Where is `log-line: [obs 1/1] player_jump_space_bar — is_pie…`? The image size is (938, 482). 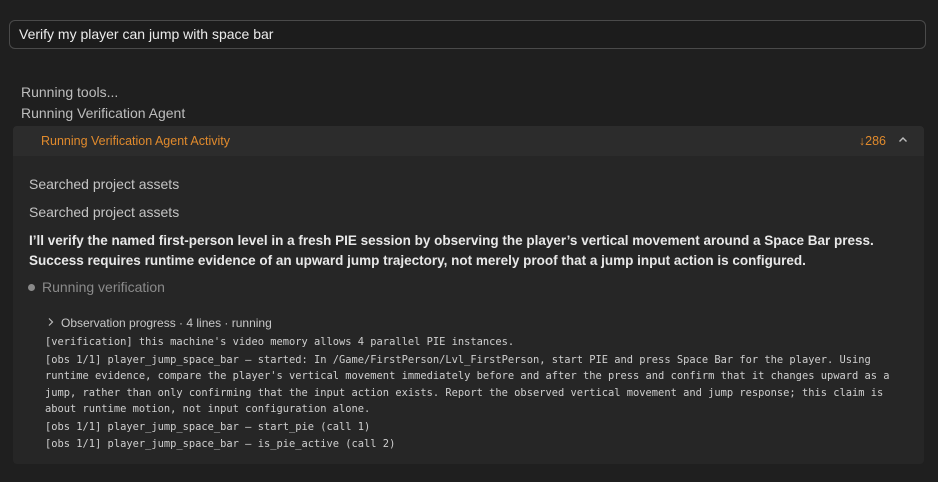
log-line: [obs 1/1] player_jump_space_bar — is_pie… is located at coordinates (220, 444).